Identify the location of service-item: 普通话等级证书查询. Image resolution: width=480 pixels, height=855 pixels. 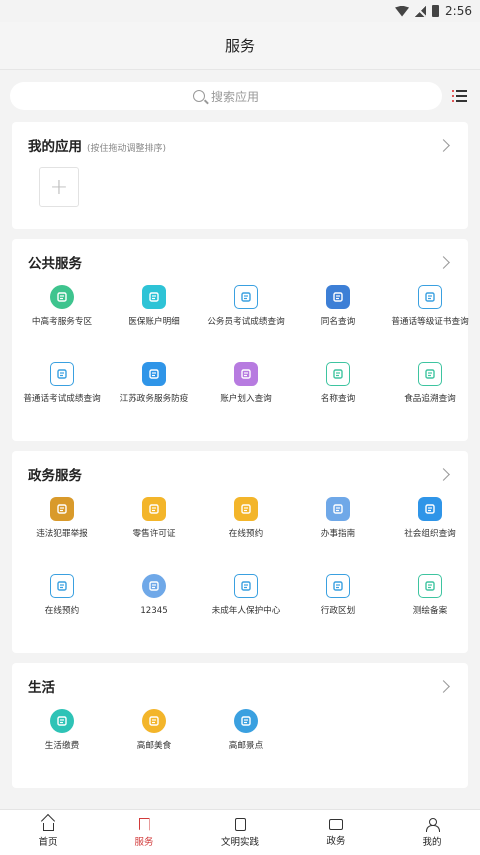
(430, 317).